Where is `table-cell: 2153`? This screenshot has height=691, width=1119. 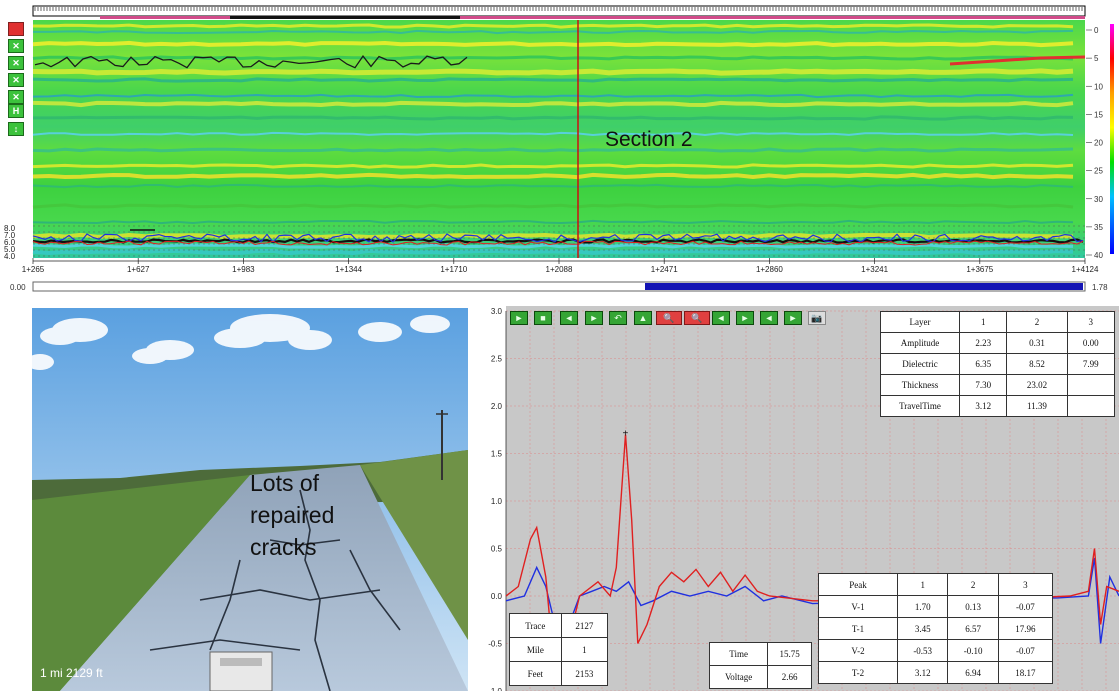 table-cell: 2153 is located at coordinates (584, 673).